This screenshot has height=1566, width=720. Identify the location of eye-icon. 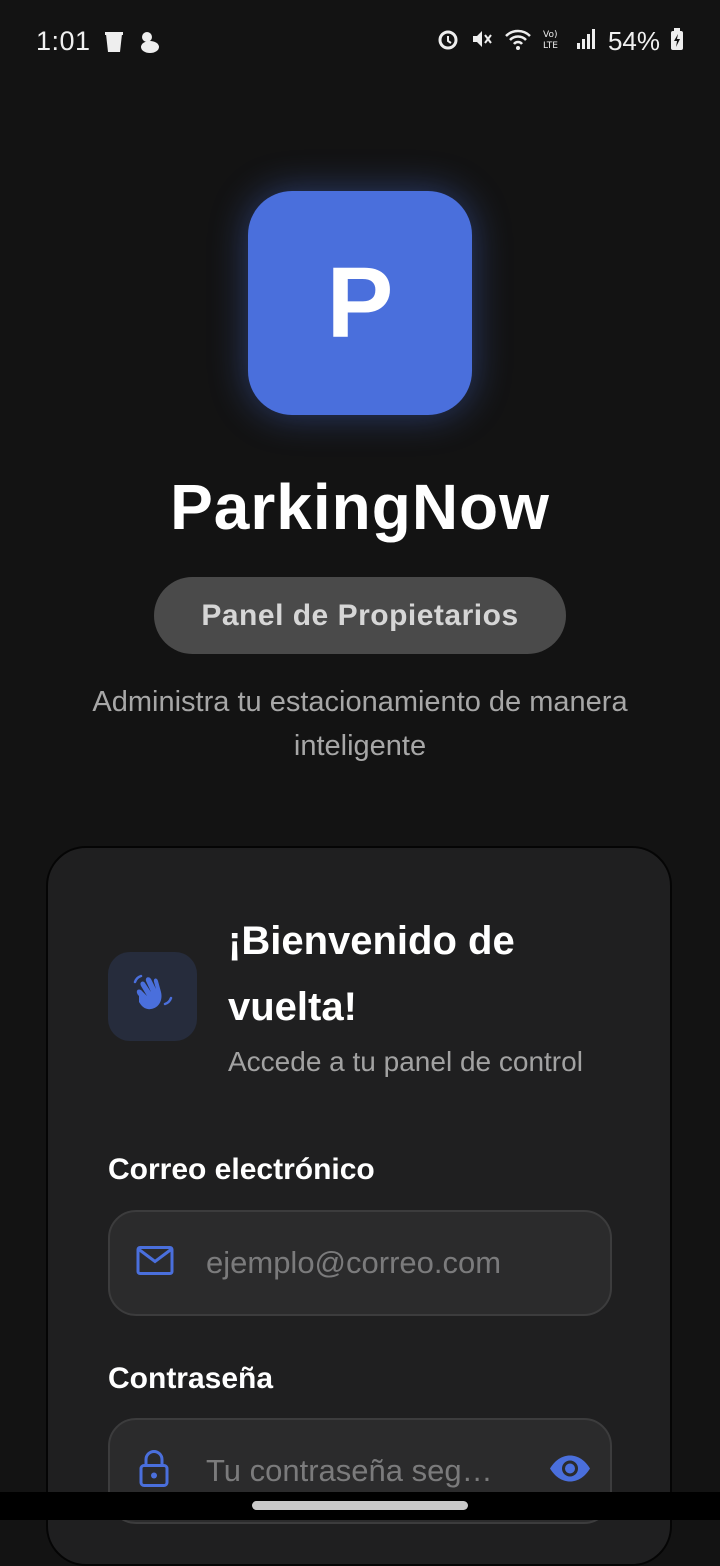
(570, 1471).